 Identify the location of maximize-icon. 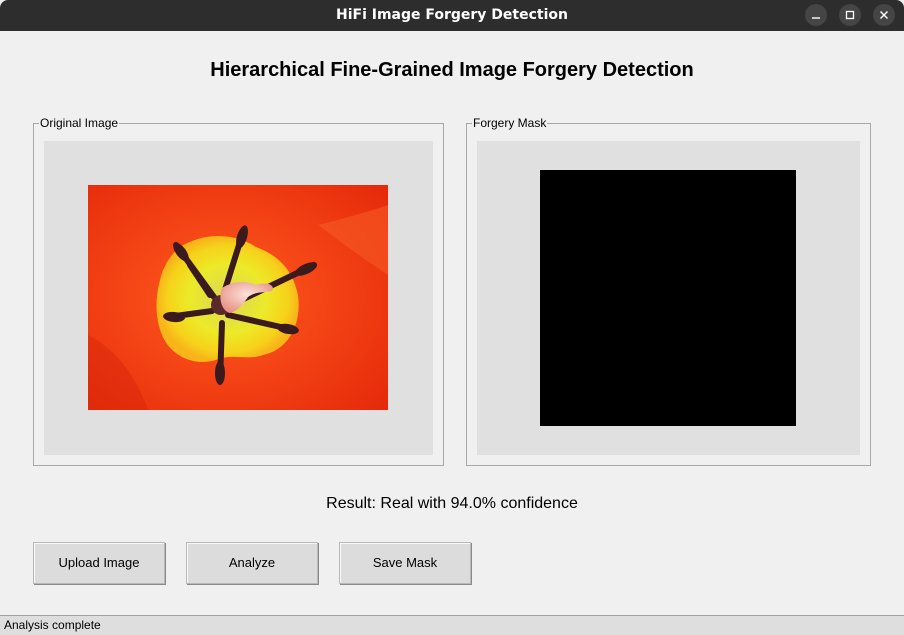
(850, 15).